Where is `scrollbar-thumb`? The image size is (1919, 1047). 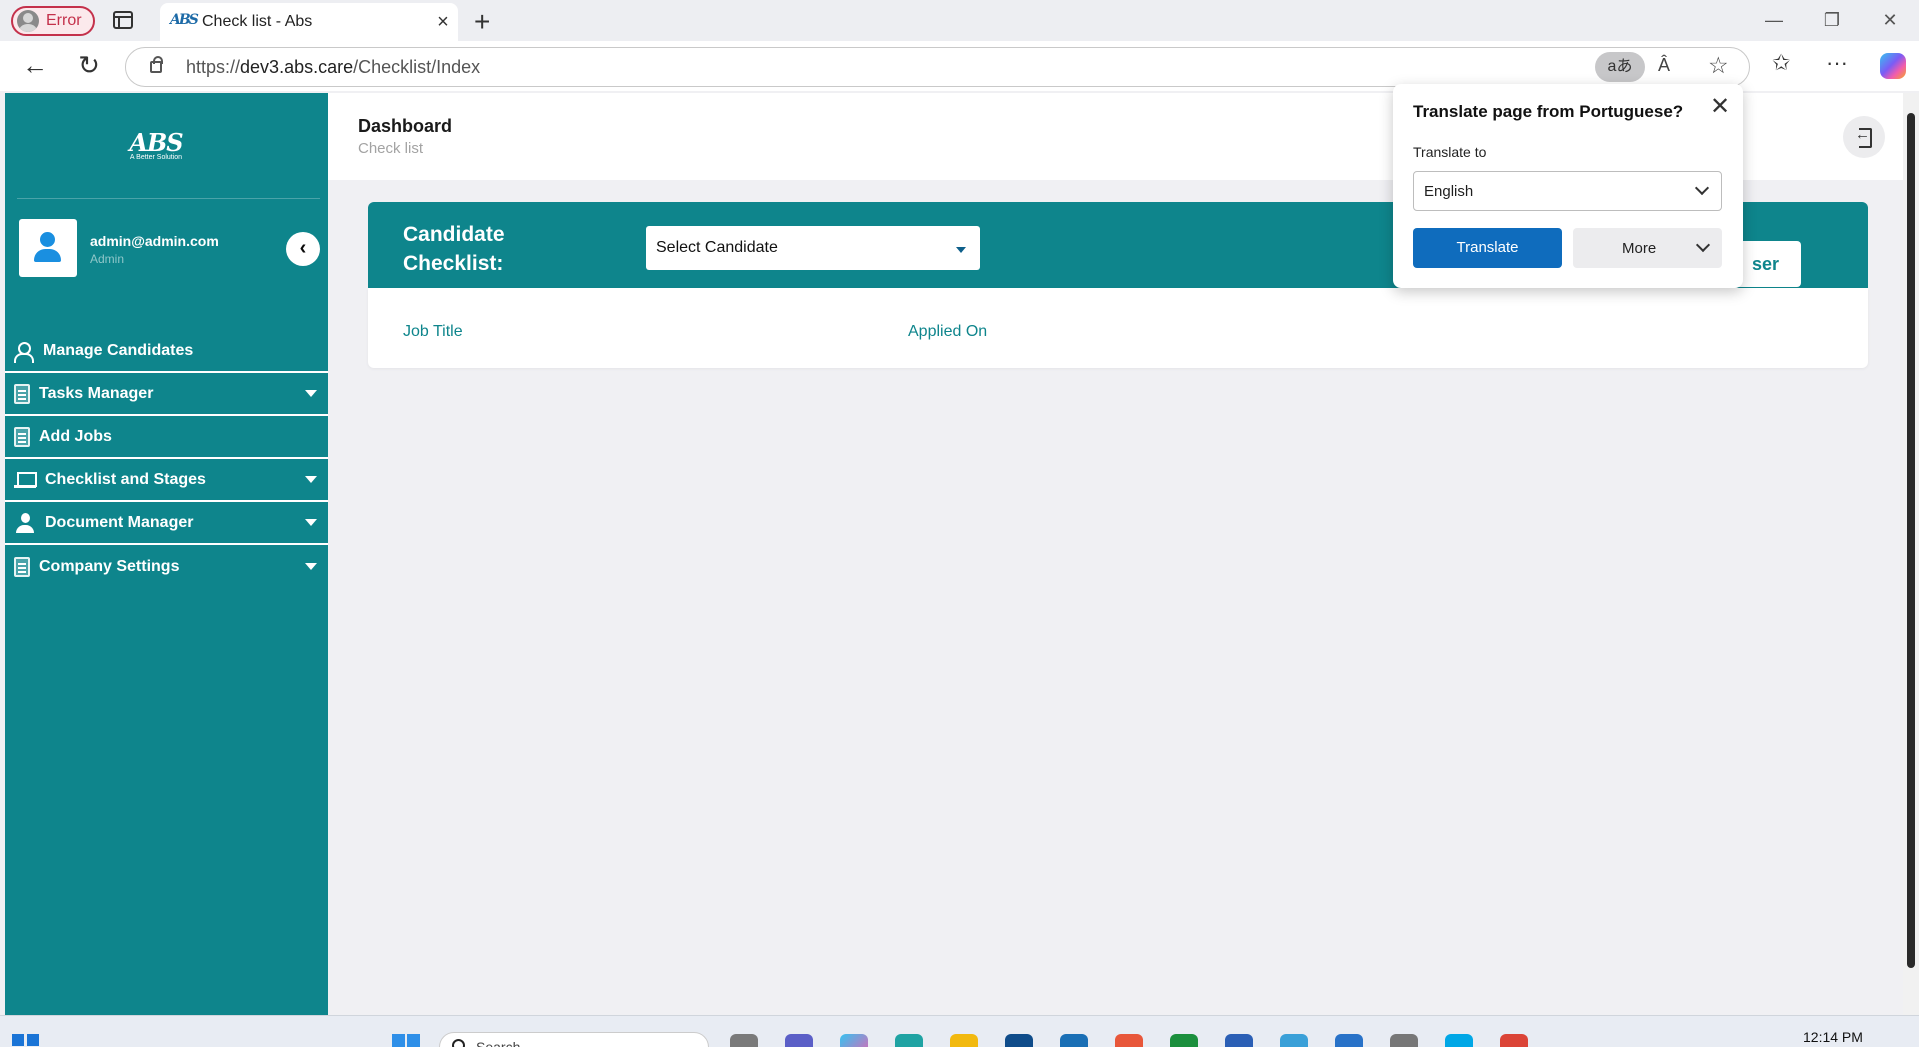
scrollbar-thumb is located at coordinates (1911, 540).